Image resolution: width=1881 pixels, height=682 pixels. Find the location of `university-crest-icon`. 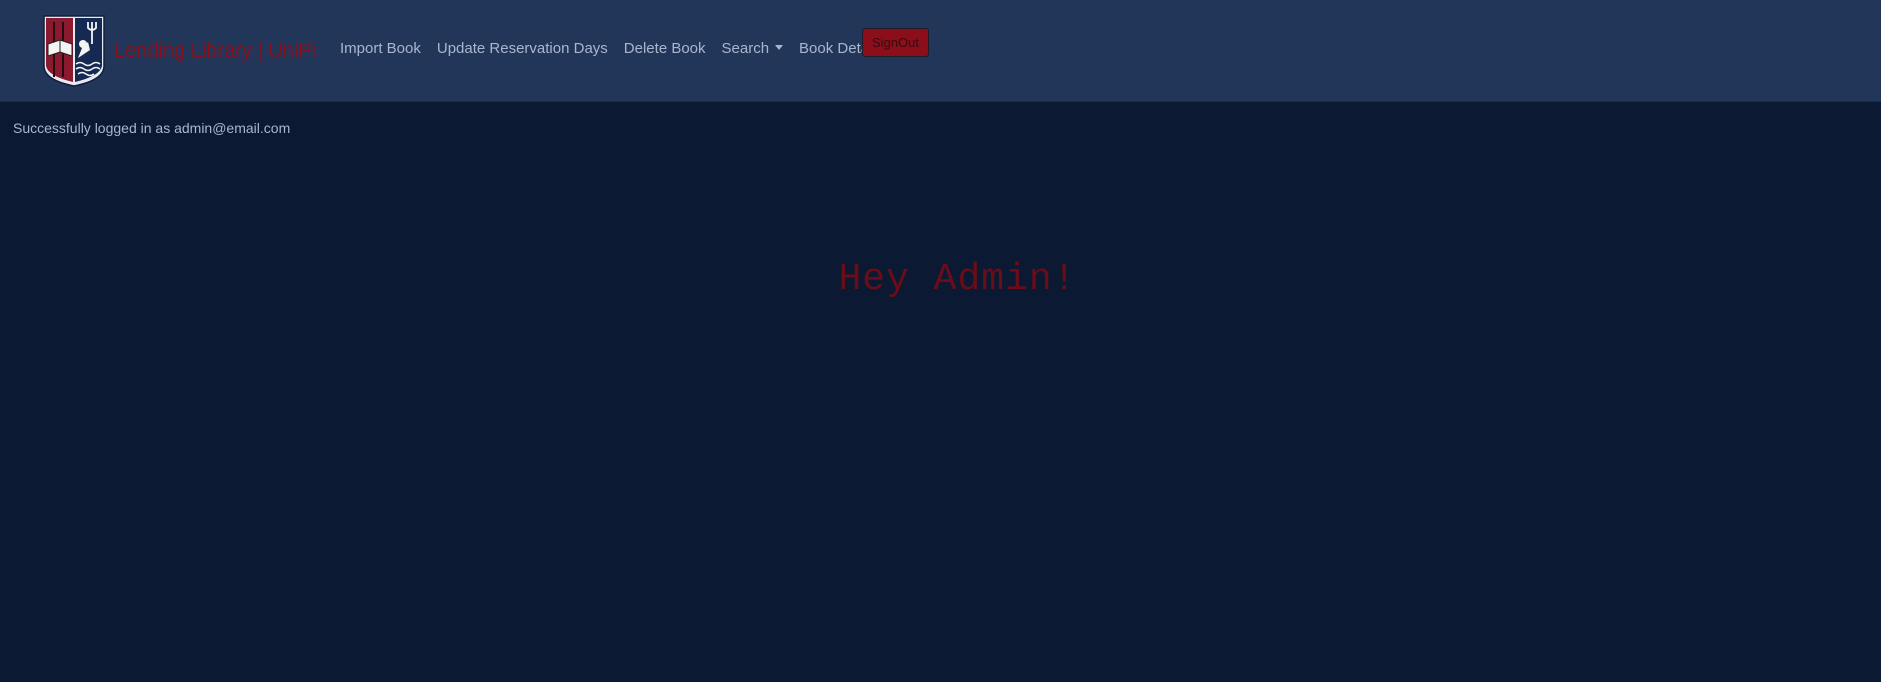

university-crest-icon is located at coordinates (74, 51).